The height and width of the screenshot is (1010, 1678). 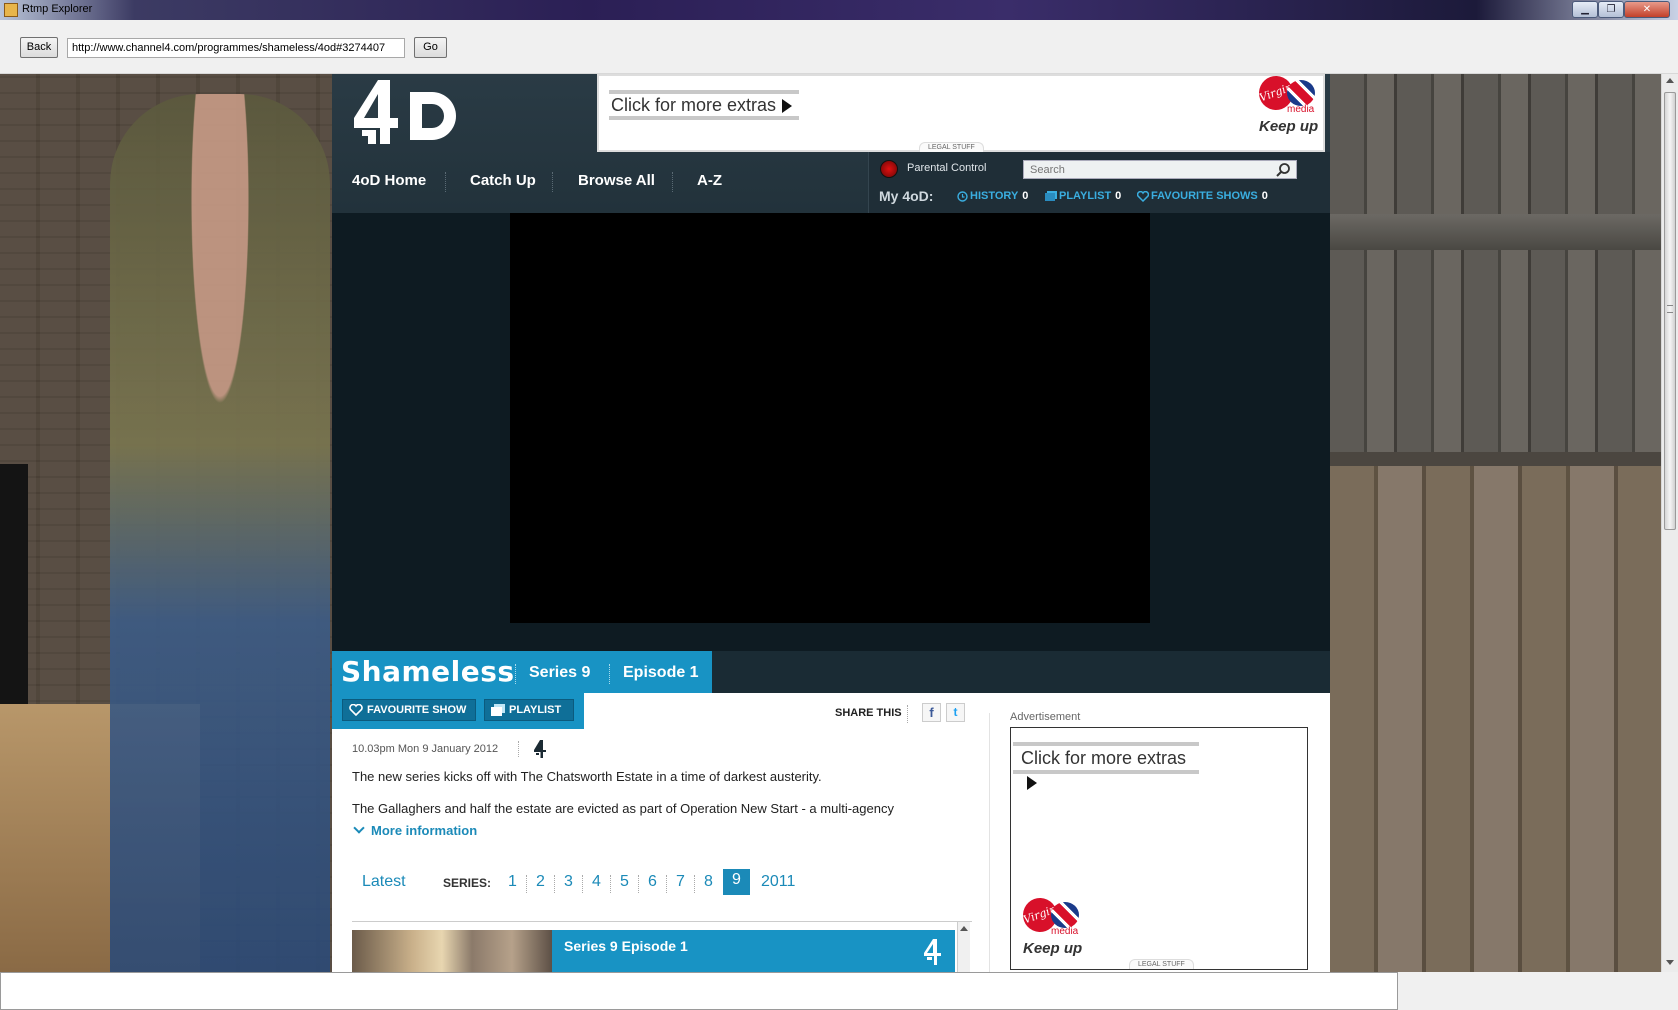 I want to click on episode-list: Series 9 Episode 1, so click(x=662, y=946).